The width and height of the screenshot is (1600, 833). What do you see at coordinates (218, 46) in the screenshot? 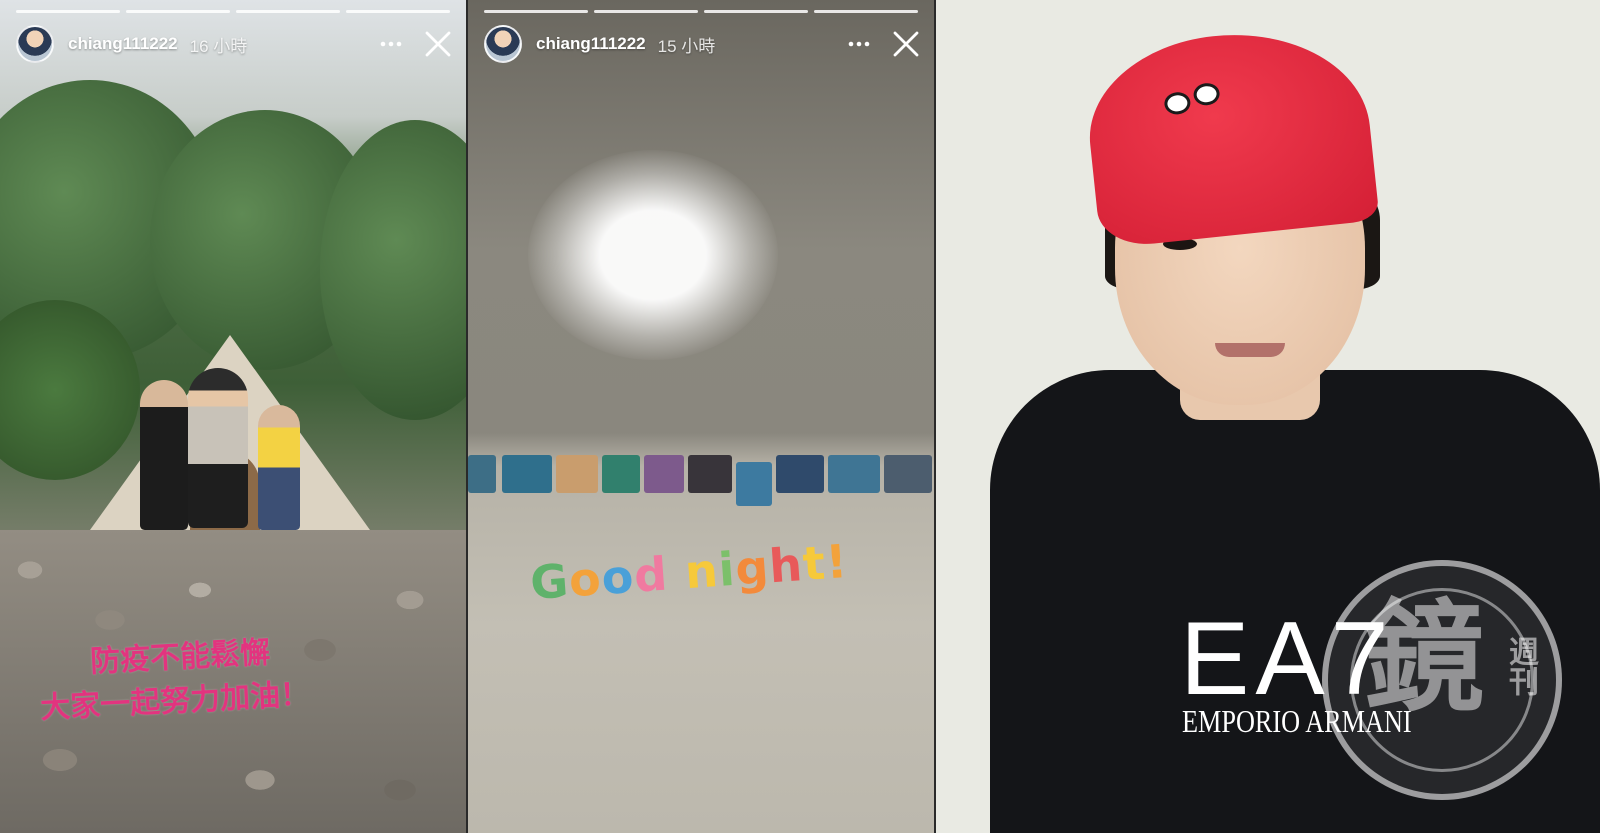
I see `timestamp: 16 小時` at bounding box center [218, 46].